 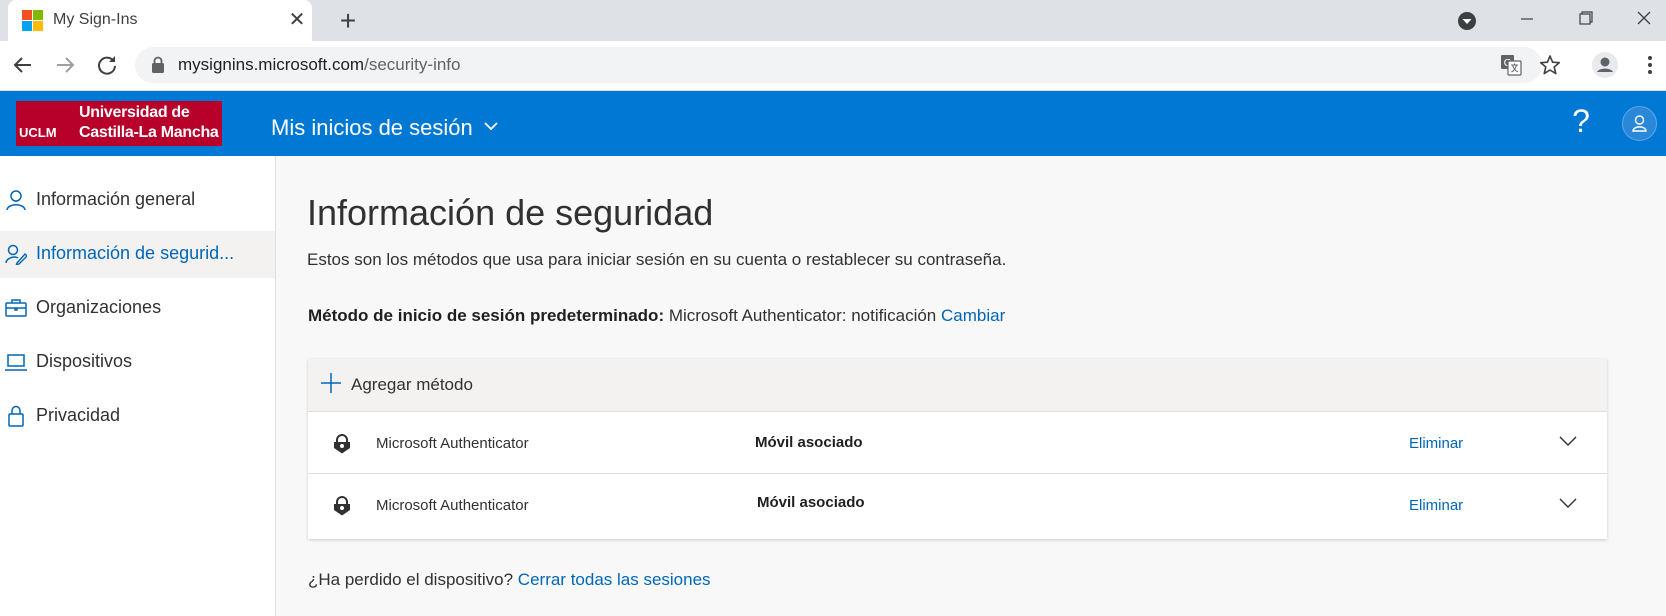 What do you see at coordinates (412, 384) in the screenshot?
I see `add-method-label: Agregar método` at bounding box center [412, 384].